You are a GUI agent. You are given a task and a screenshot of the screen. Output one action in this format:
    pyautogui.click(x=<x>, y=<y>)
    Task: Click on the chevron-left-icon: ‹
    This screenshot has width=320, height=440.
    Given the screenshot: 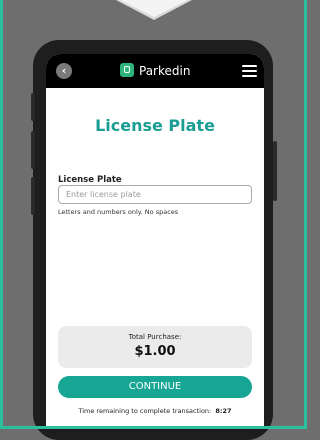 What is the action you would take?
    pyautogui.click(x=64, y=71)
    